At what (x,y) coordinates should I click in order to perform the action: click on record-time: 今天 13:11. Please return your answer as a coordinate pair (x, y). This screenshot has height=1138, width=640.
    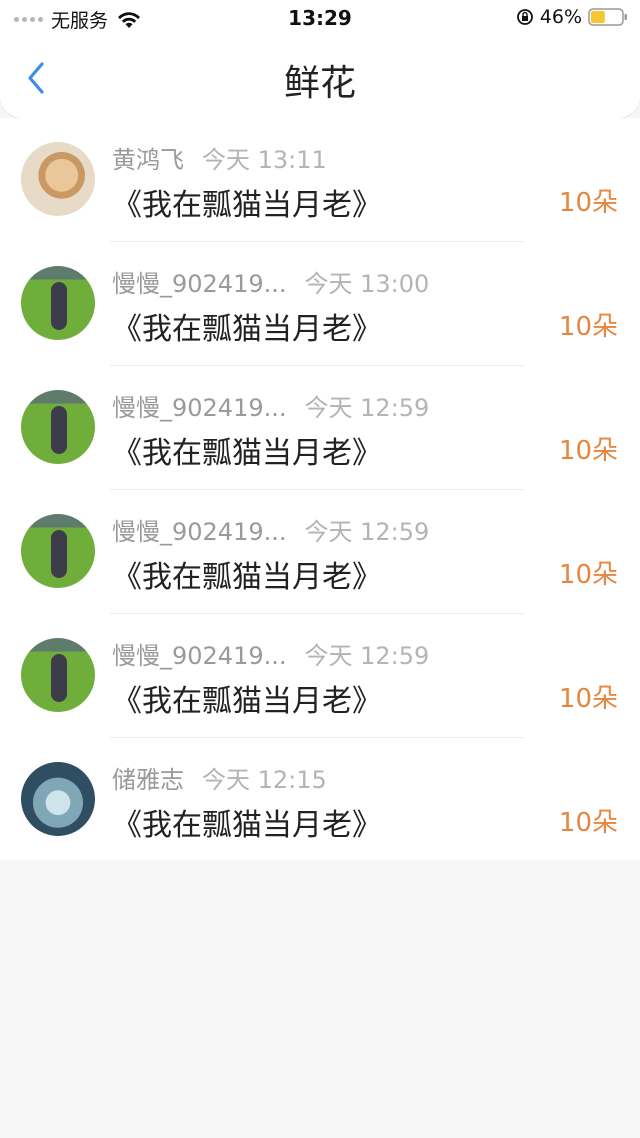
    Looking at the image, I should click on (264, 160).